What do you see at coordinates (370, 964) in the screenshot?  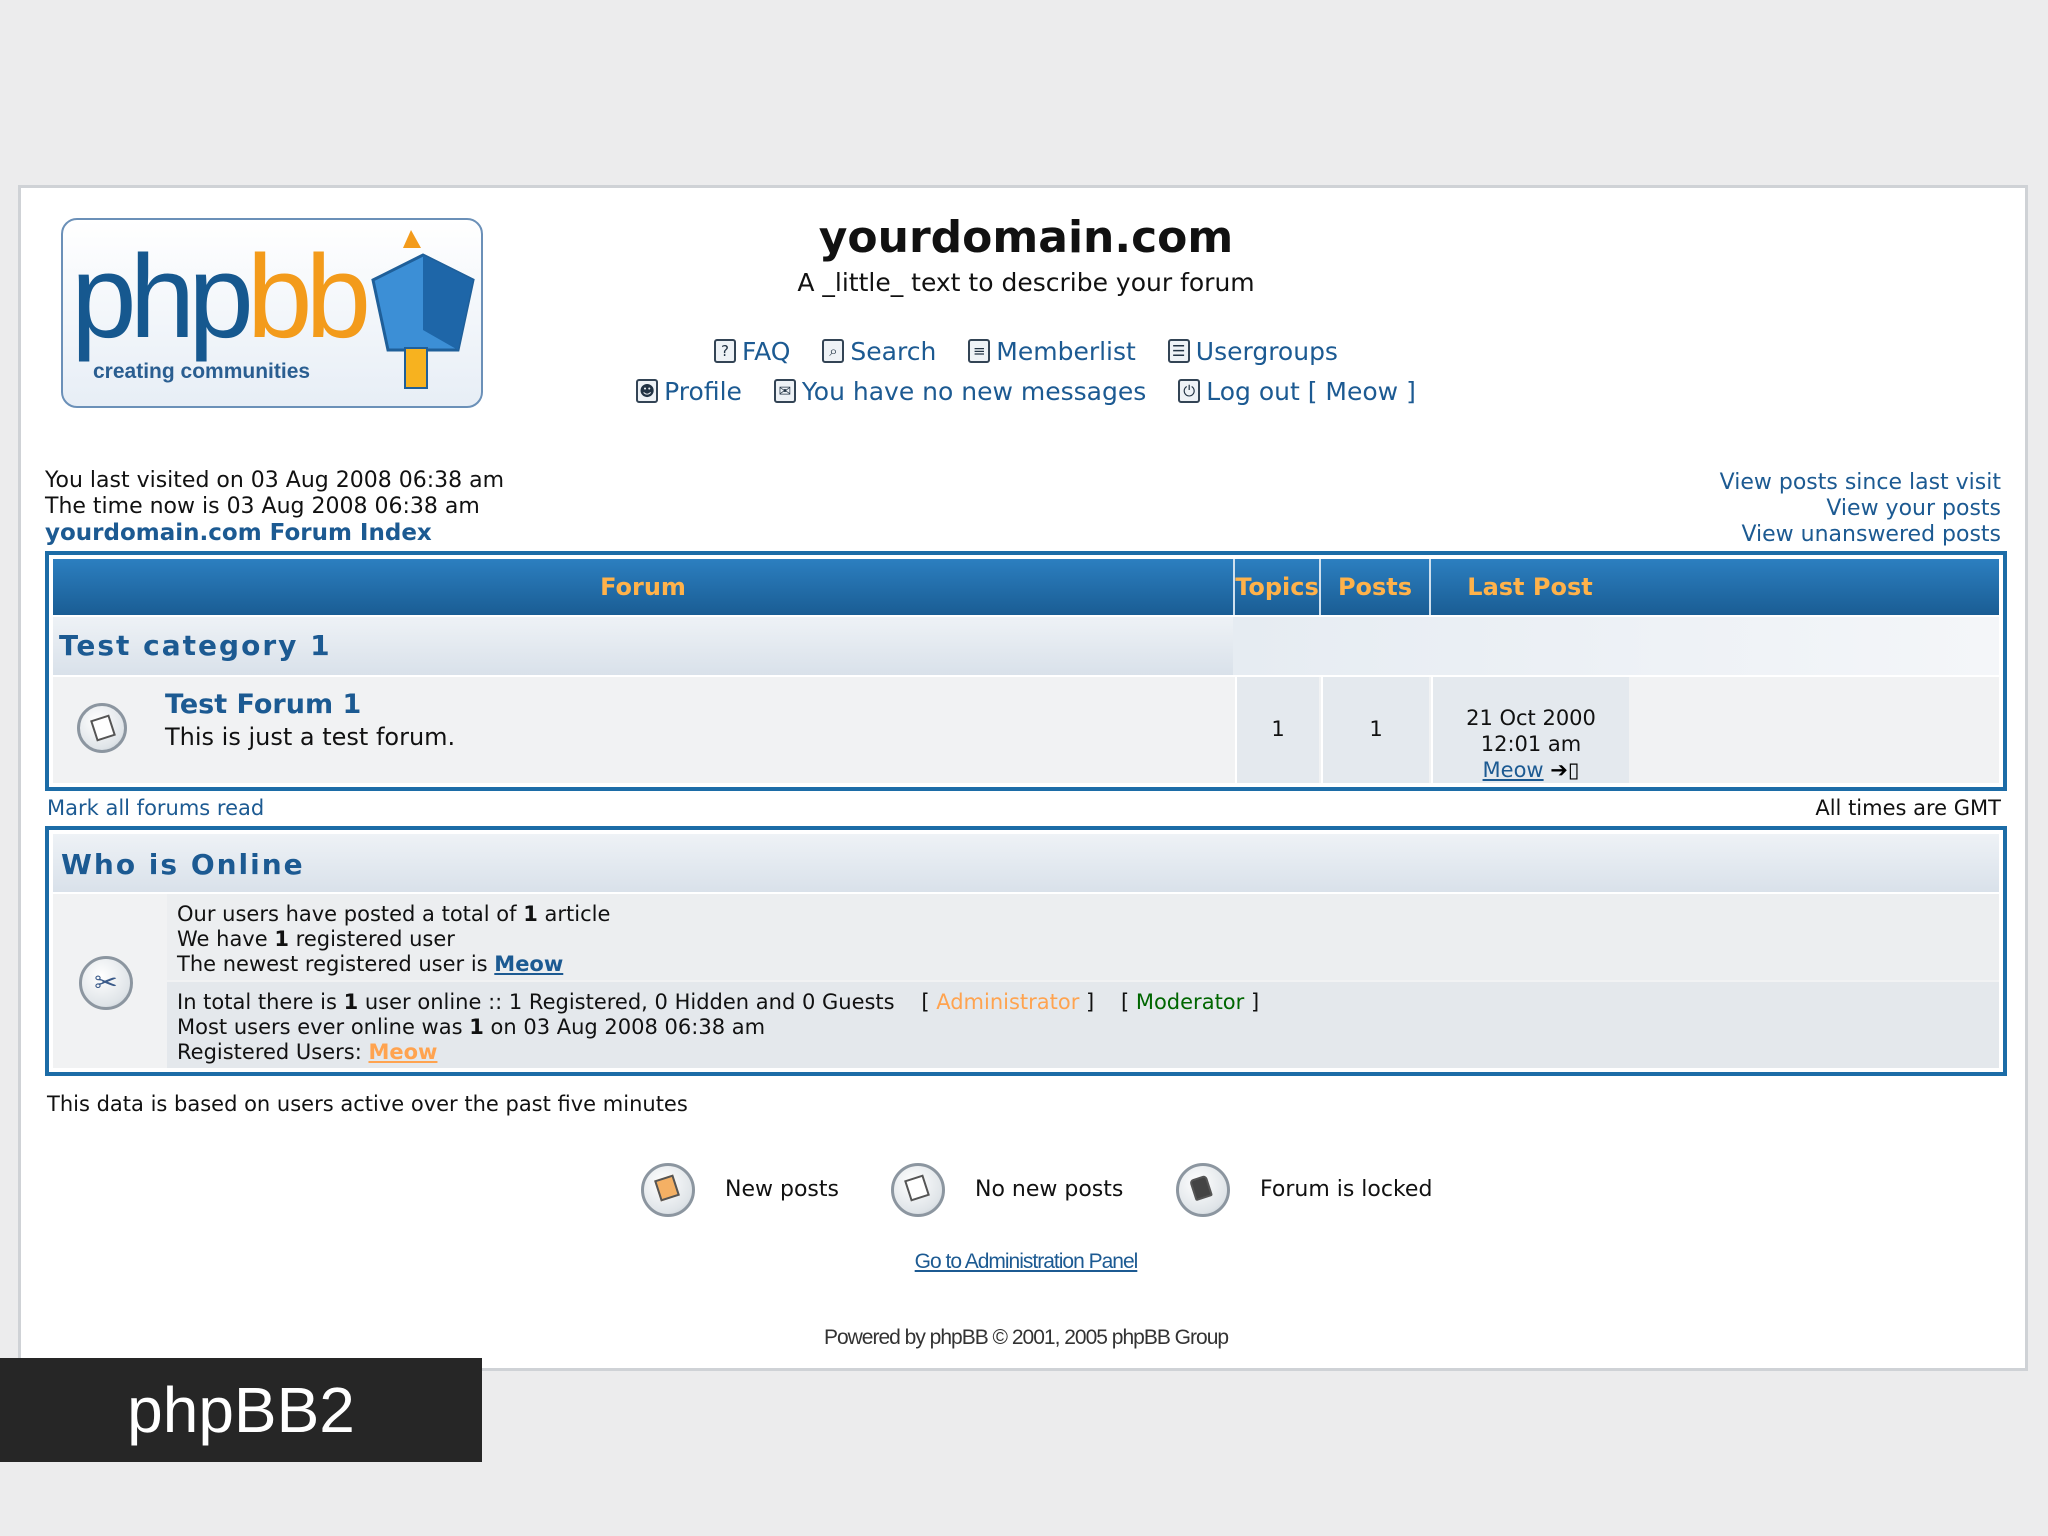 I see `newest-user-line: The newest registered user is Meow` at bounding box center [370, 964].